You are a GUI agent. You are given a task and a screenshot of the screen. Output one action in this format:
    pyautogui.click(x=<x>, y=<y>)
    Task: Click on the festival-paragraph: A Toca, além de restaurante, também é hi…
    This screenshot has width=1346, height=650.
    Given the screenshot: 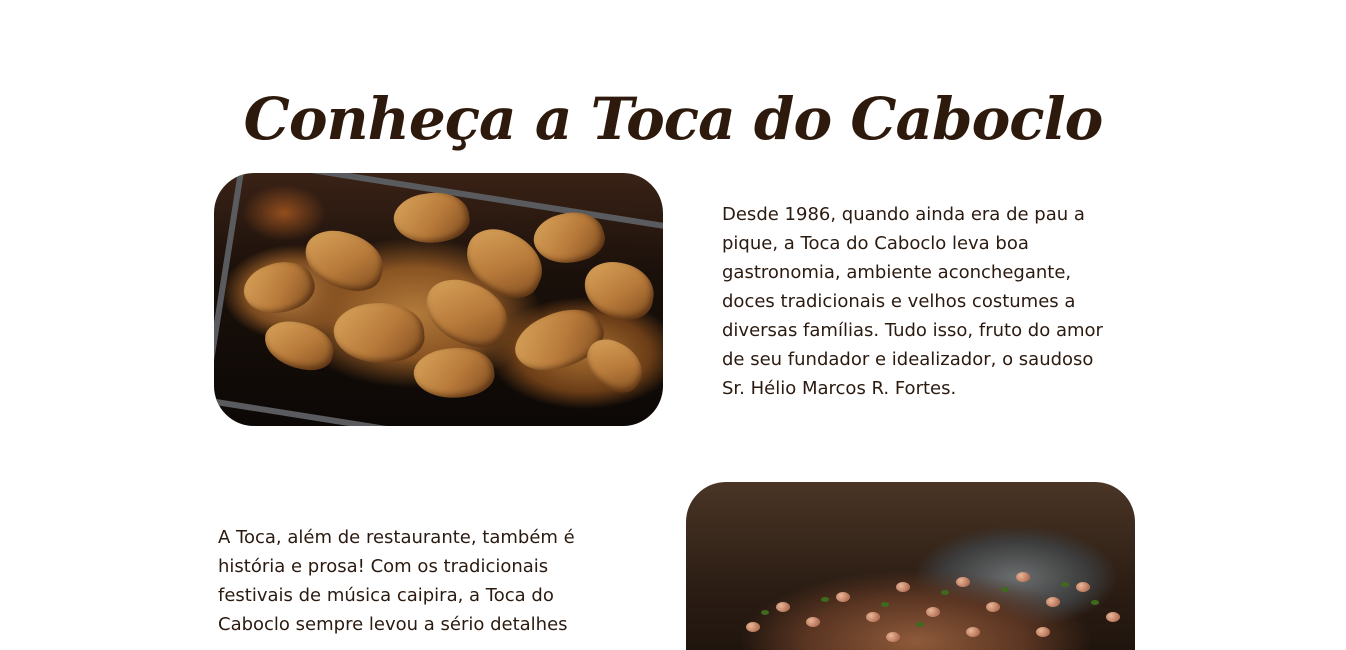 What is the action you would take?
    pyautogui.click(x=396, y=581)
    